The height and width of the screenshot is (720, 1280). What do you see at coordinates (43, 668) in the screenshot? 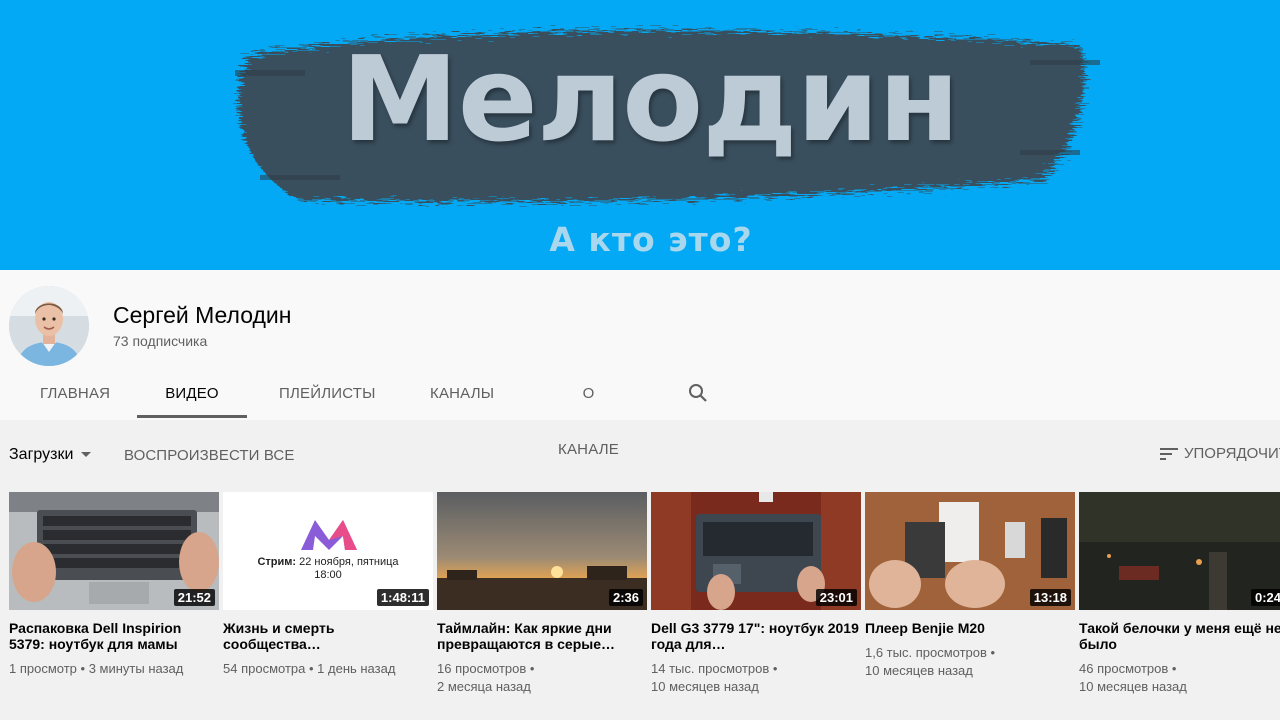
I see `view-count: 1 просмотр` at bounding box center [43, 668].